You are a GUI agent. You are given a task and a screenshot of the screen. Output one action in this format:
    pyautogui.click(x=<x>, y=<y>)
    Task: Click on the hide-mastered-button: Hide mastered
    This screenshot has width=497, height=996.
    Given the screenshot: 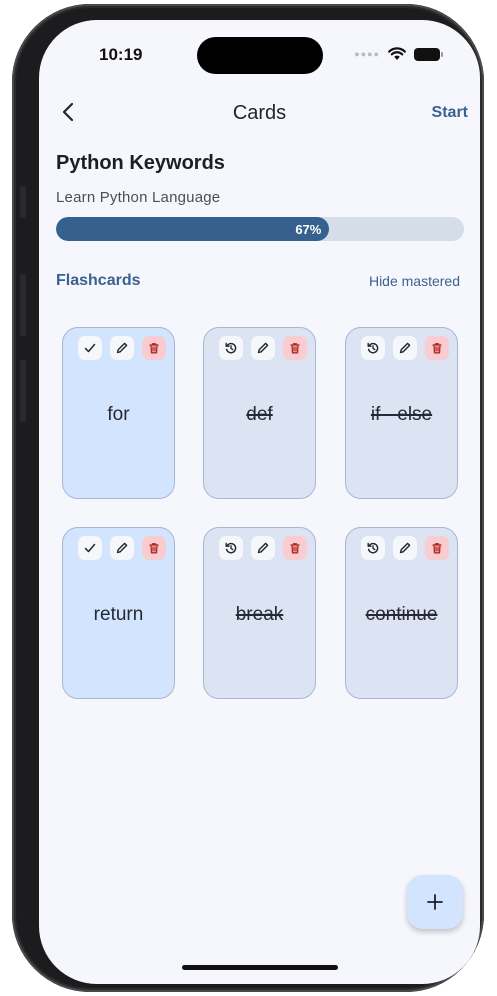 What is the action you would take?
    pyautogui.click(x=414, y=281)
    